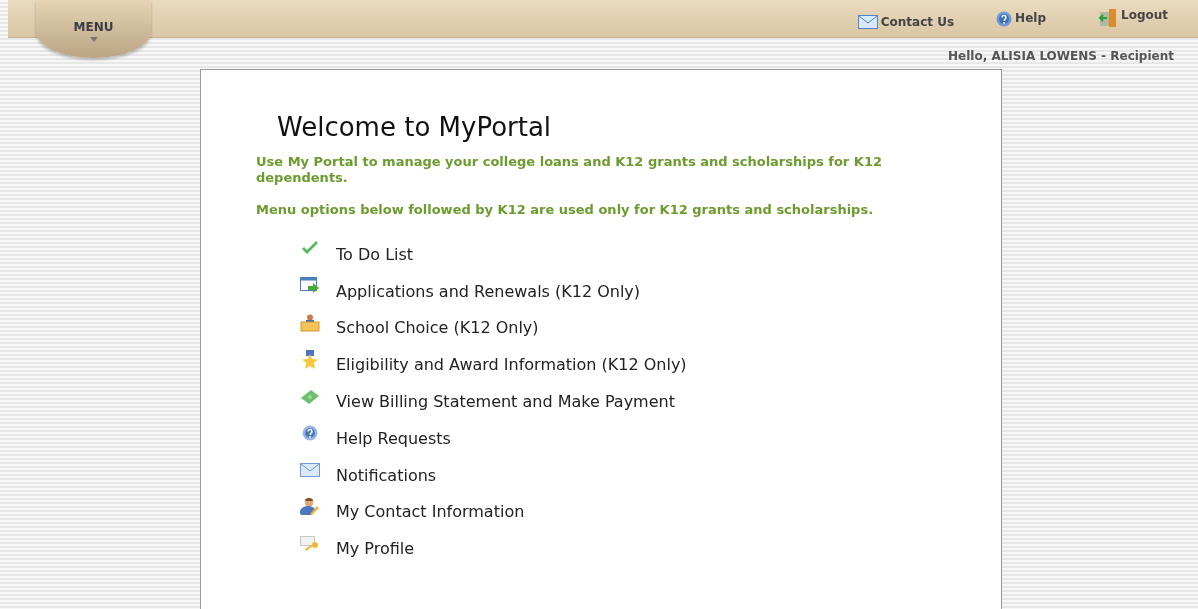 The width and height of the screenshot is (1198, 609). Describe the element at coordinates (310, 543) in the screenshot. I see `card-key-icon` at that location.